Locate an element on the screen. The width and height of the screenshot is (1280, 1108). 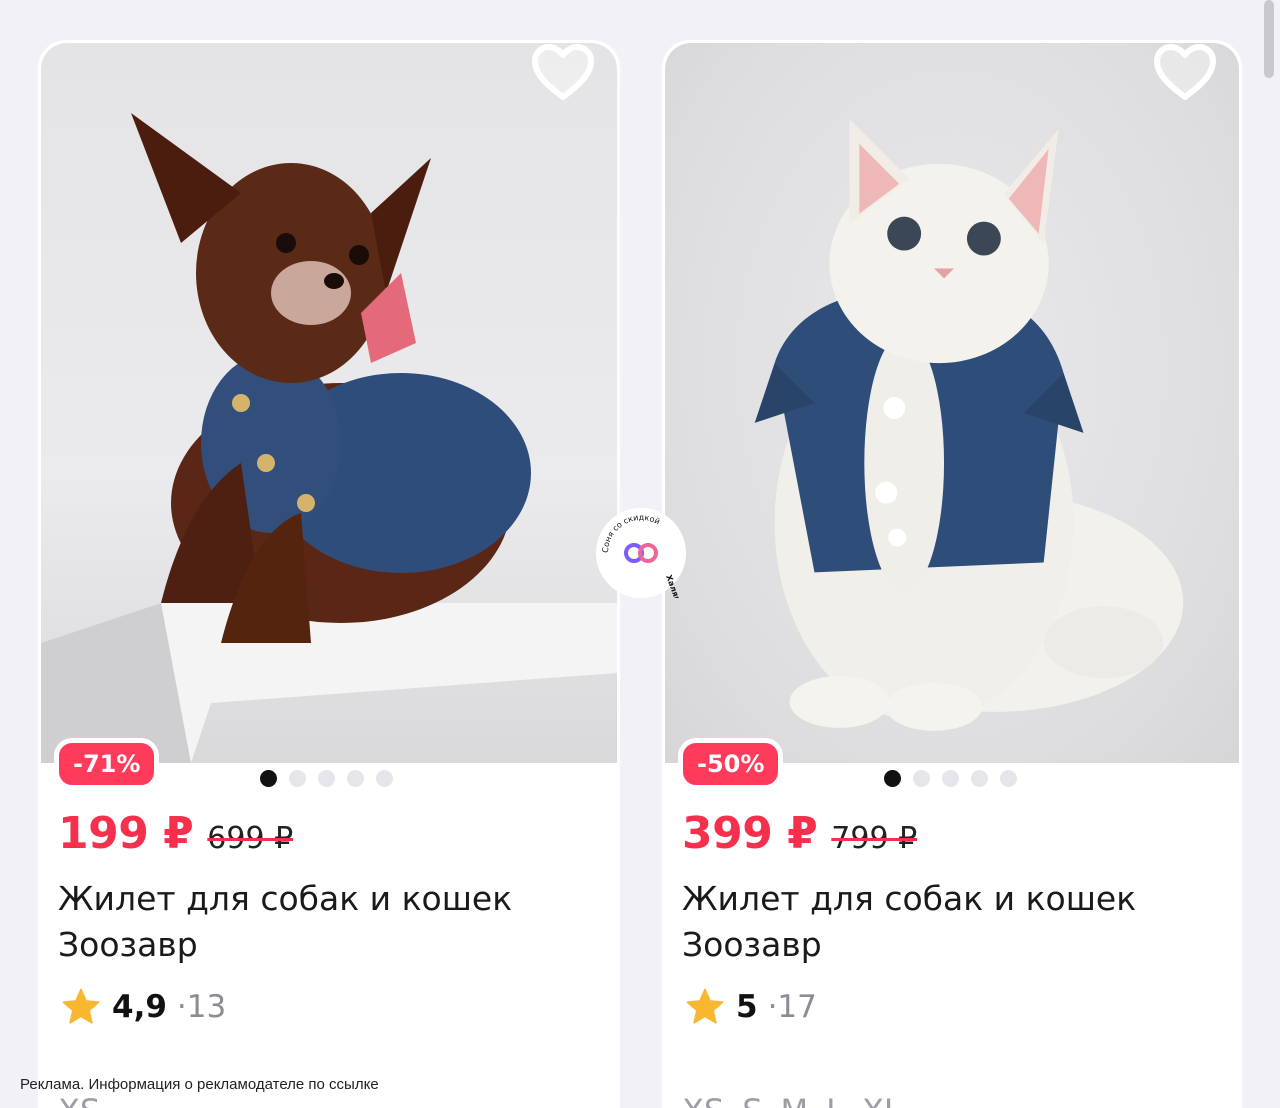
price-row: 399 ₽ 799 ₽ is located at coordinates (799, 833).